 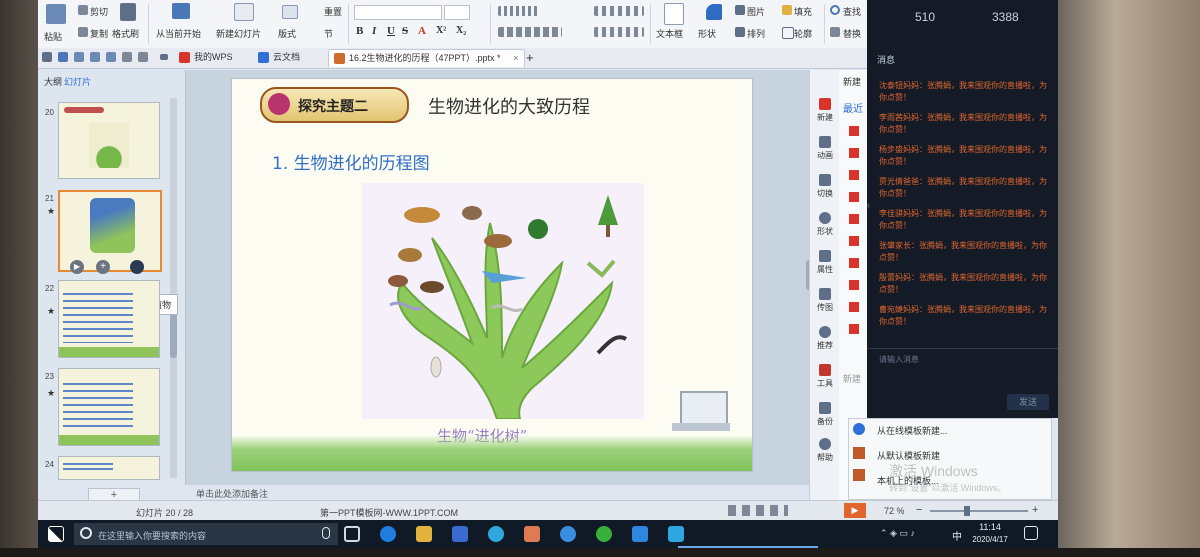 What do you see at coordinates (460, 534) in the screenshot?
I see `store-icon` at bounding box center [460, 534].